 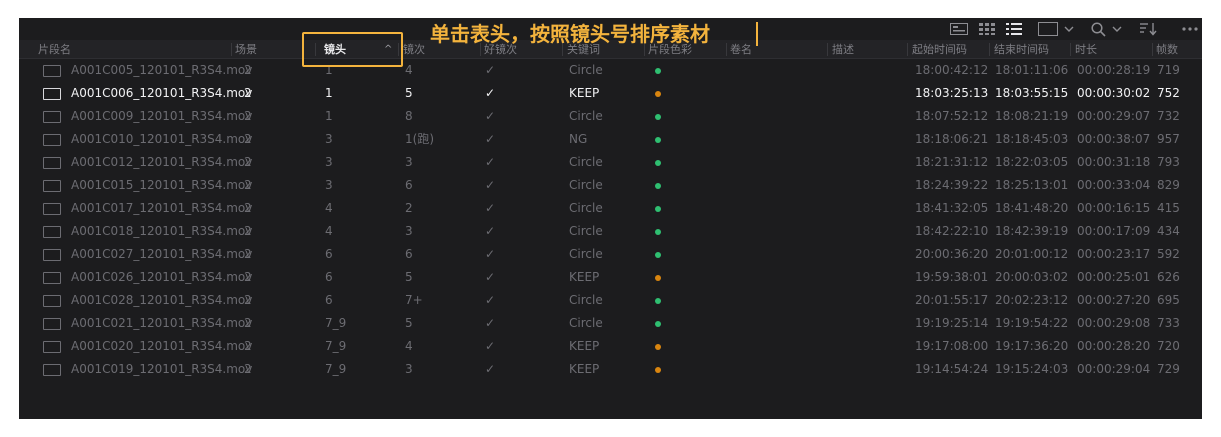 I want to click on clip-name: A001C028_120101_R3S4.mov, so click(x=162, y=300).